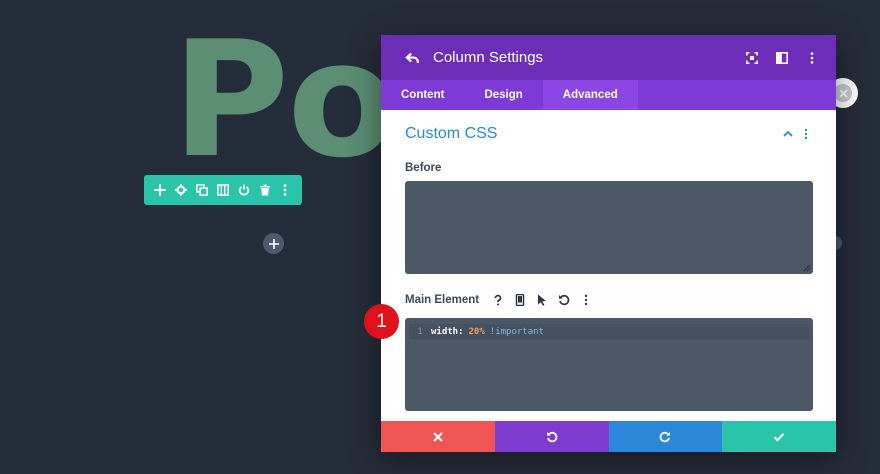 Image resolution: width=880 pixels, height=474 pixels. Describe the element at coordinates (202, 190) in the screenshot. I see `duplicate-icon` at that location.